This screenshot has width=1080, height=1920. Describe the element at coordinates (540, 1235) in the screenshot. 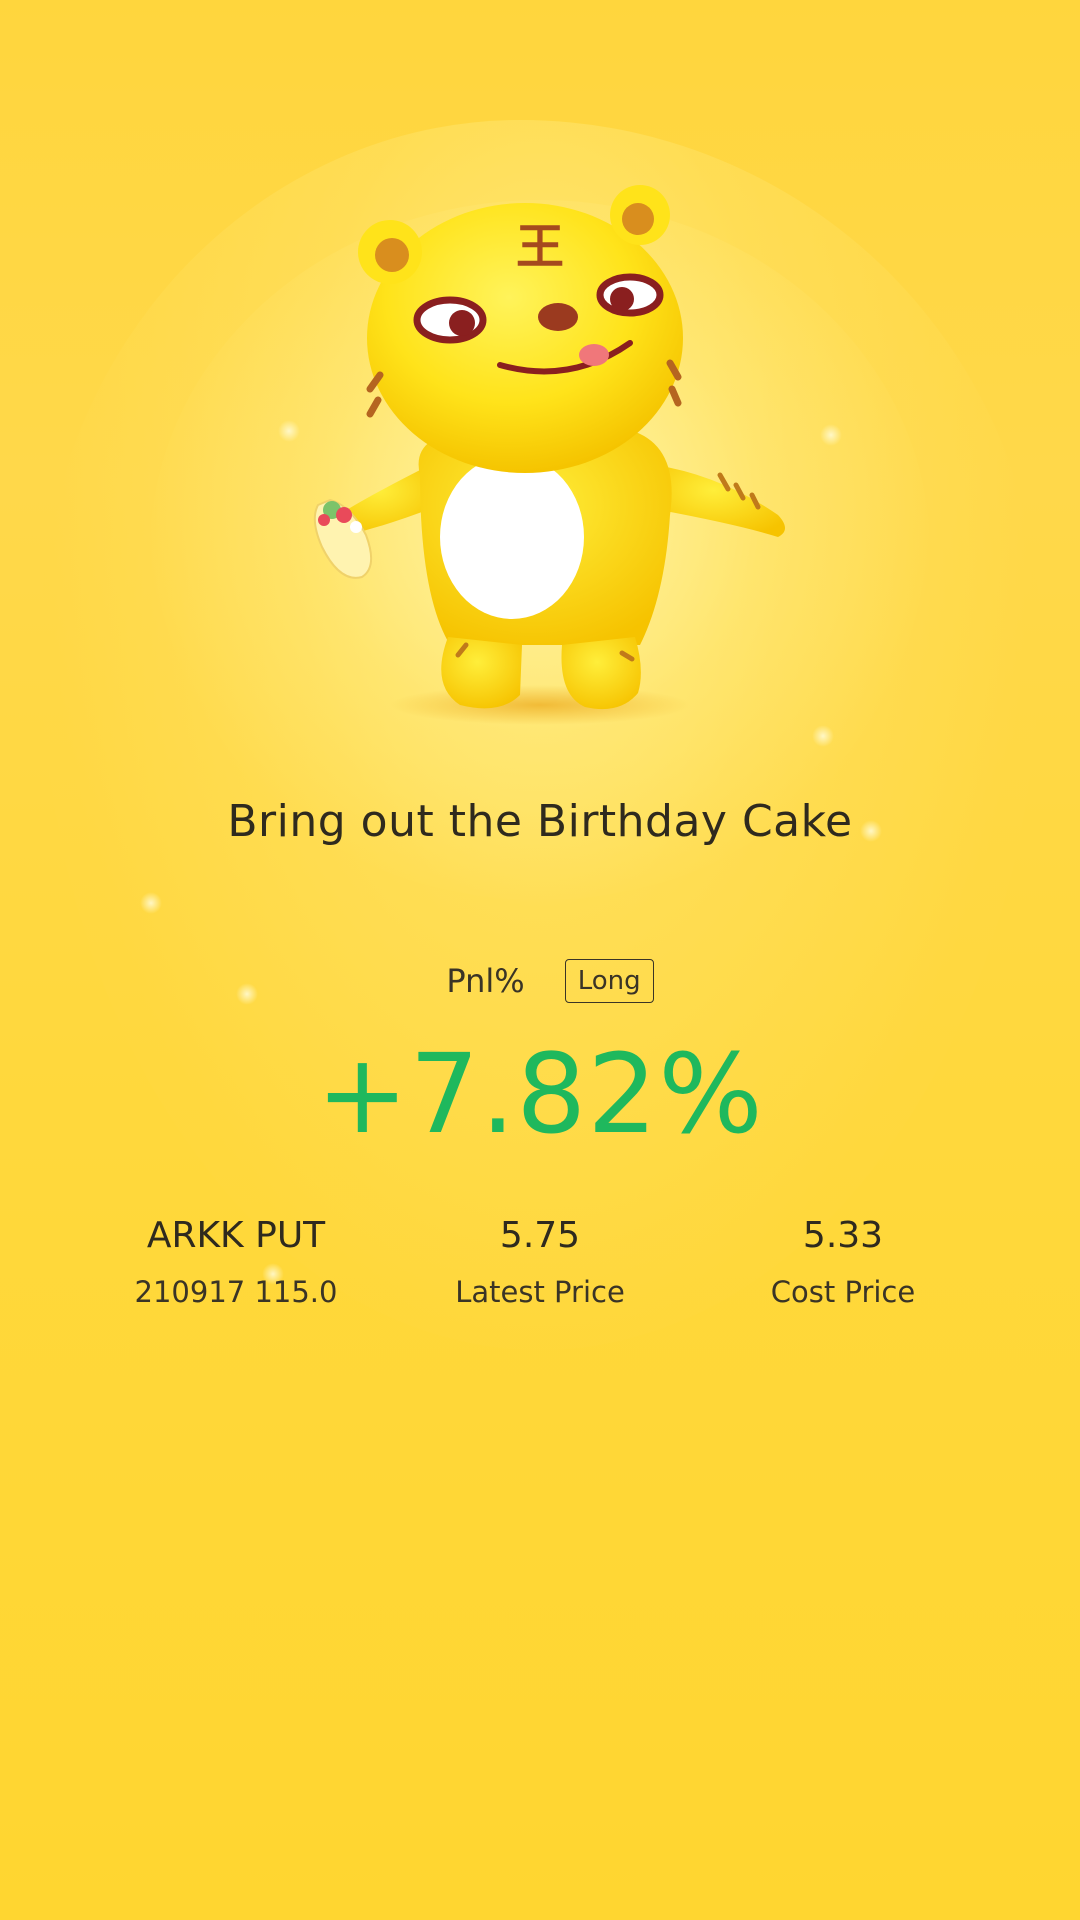

I see `latest-price-value: 5.75` at that location.